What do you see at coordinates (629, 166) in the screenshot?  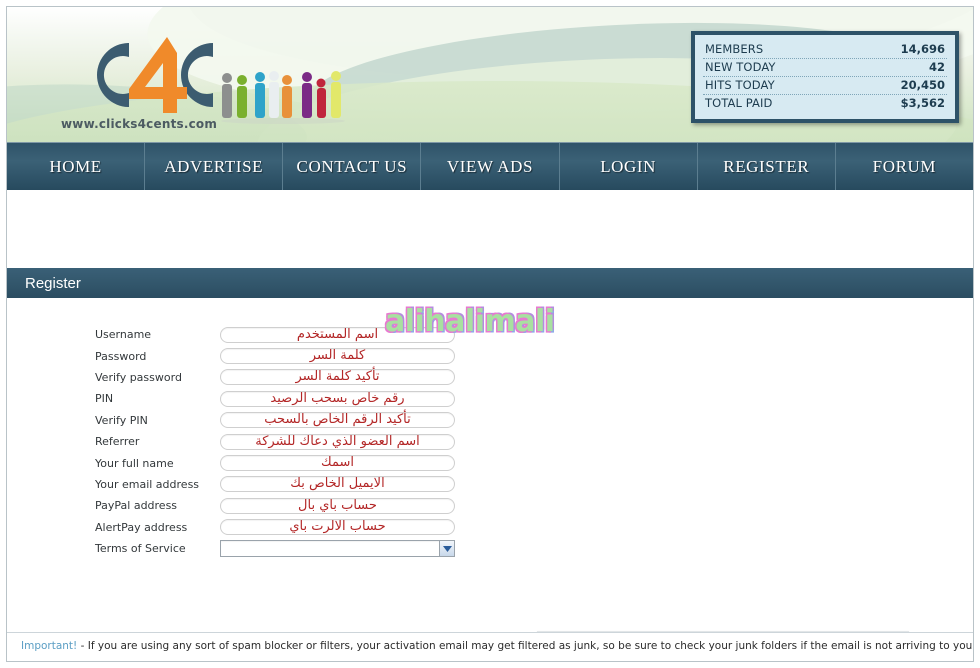 I see `nav-item-login: LOGIN` at bounding box center [629, 166].